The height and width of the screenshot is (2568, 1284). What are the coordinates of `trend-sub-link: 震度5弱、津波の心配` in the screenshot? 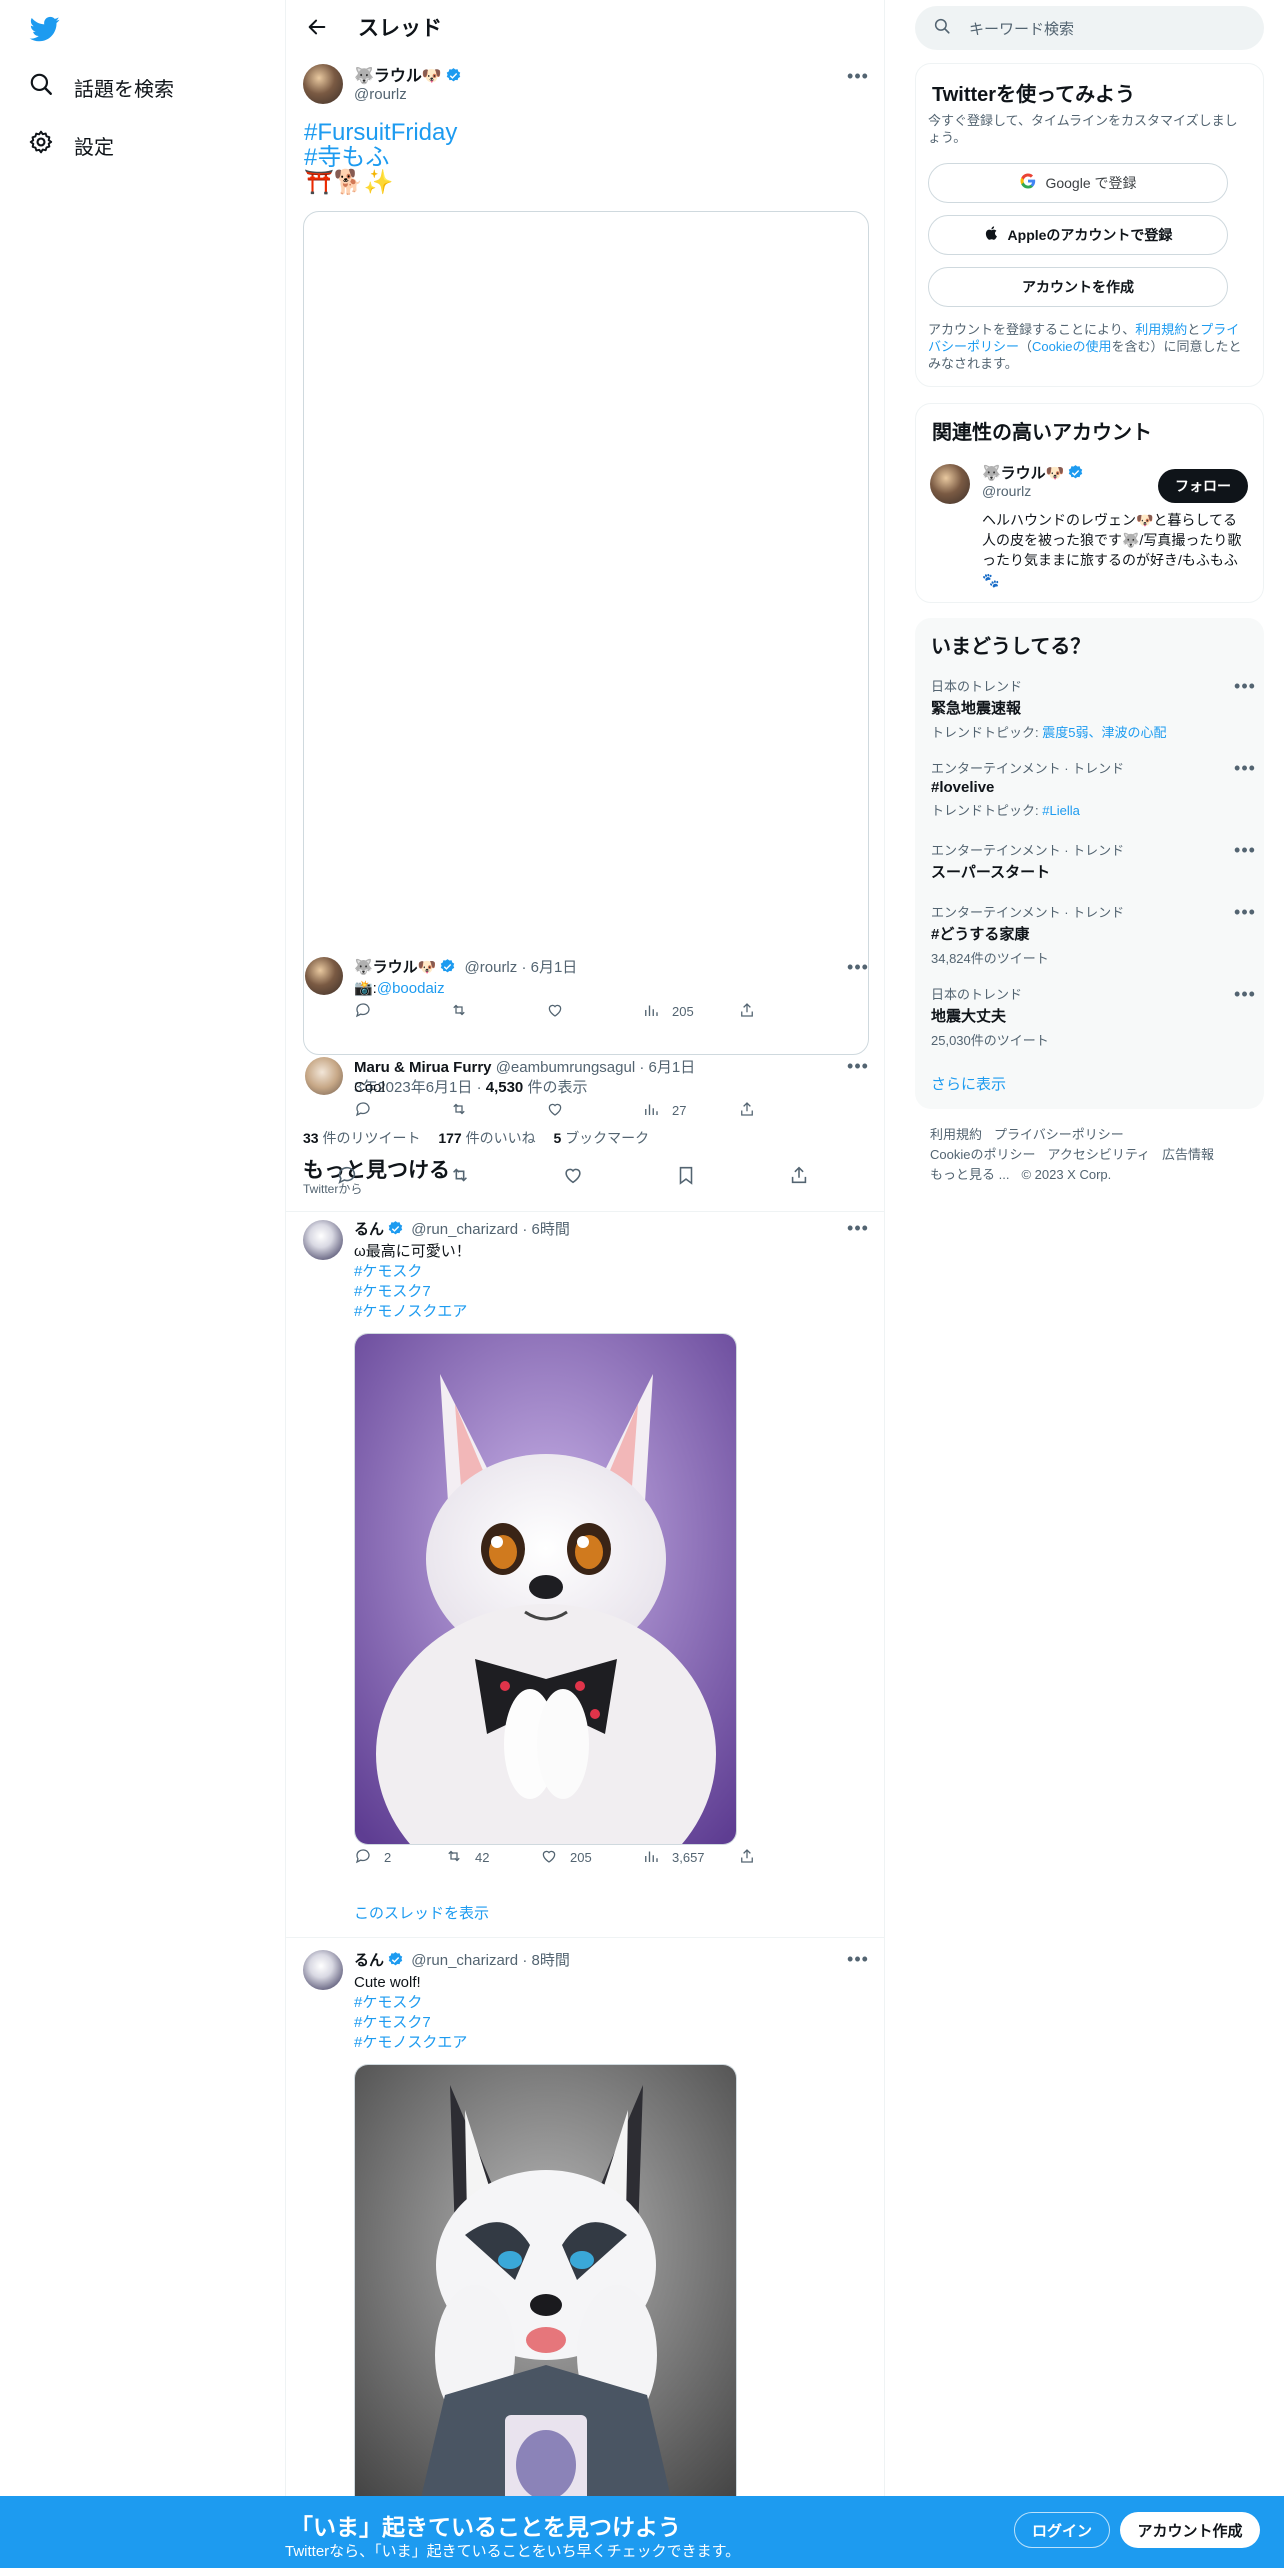 It's located at (1104, 732).